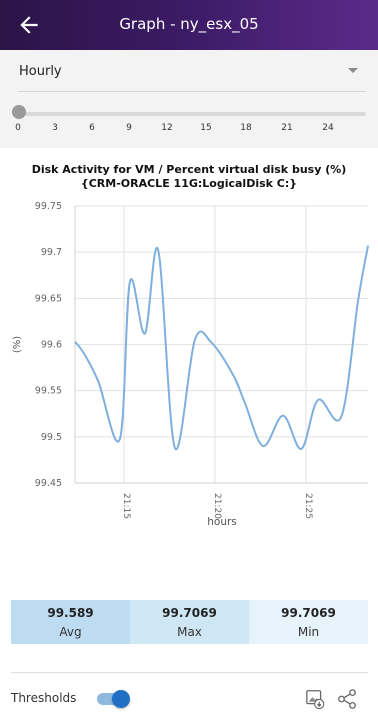 This screenshot has height=721, width=378. I want to click on stat-label: Max, so click(189, 632).